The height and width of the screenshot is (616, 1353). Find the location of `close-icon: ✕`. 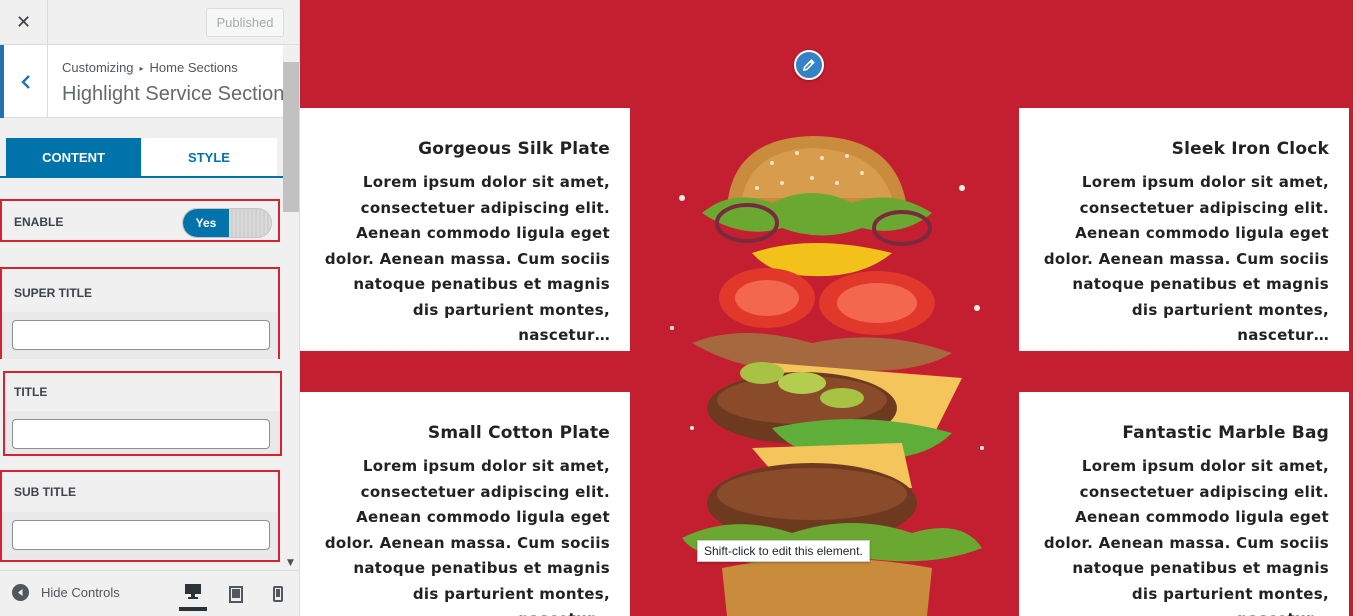

close-icon: ✕ is located at coordinates (23, 22).